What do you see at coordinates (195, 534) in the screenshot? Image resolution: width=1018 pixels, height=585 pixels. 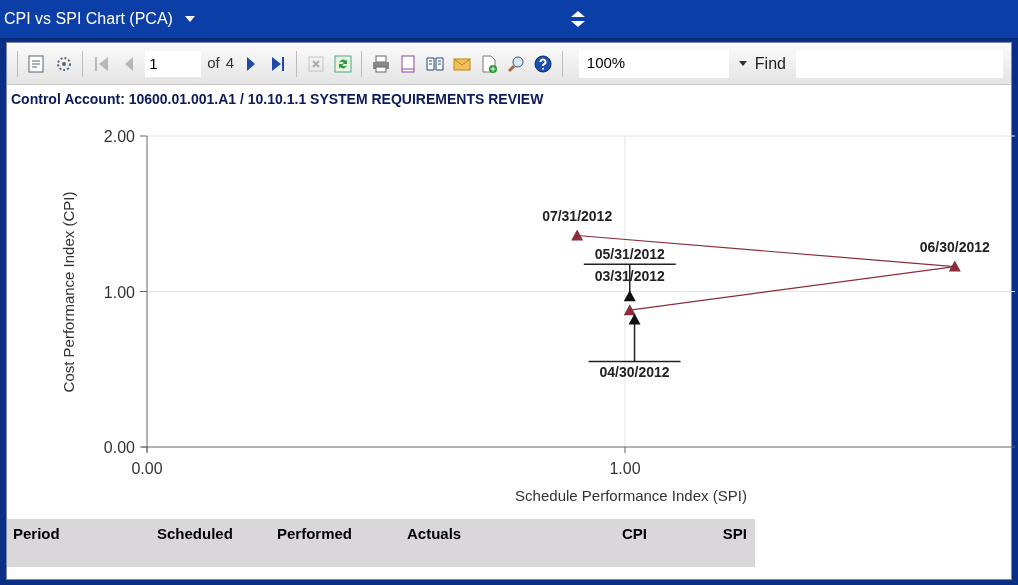 I see `column-header: Scheduled` at bounding box center [195, 534].